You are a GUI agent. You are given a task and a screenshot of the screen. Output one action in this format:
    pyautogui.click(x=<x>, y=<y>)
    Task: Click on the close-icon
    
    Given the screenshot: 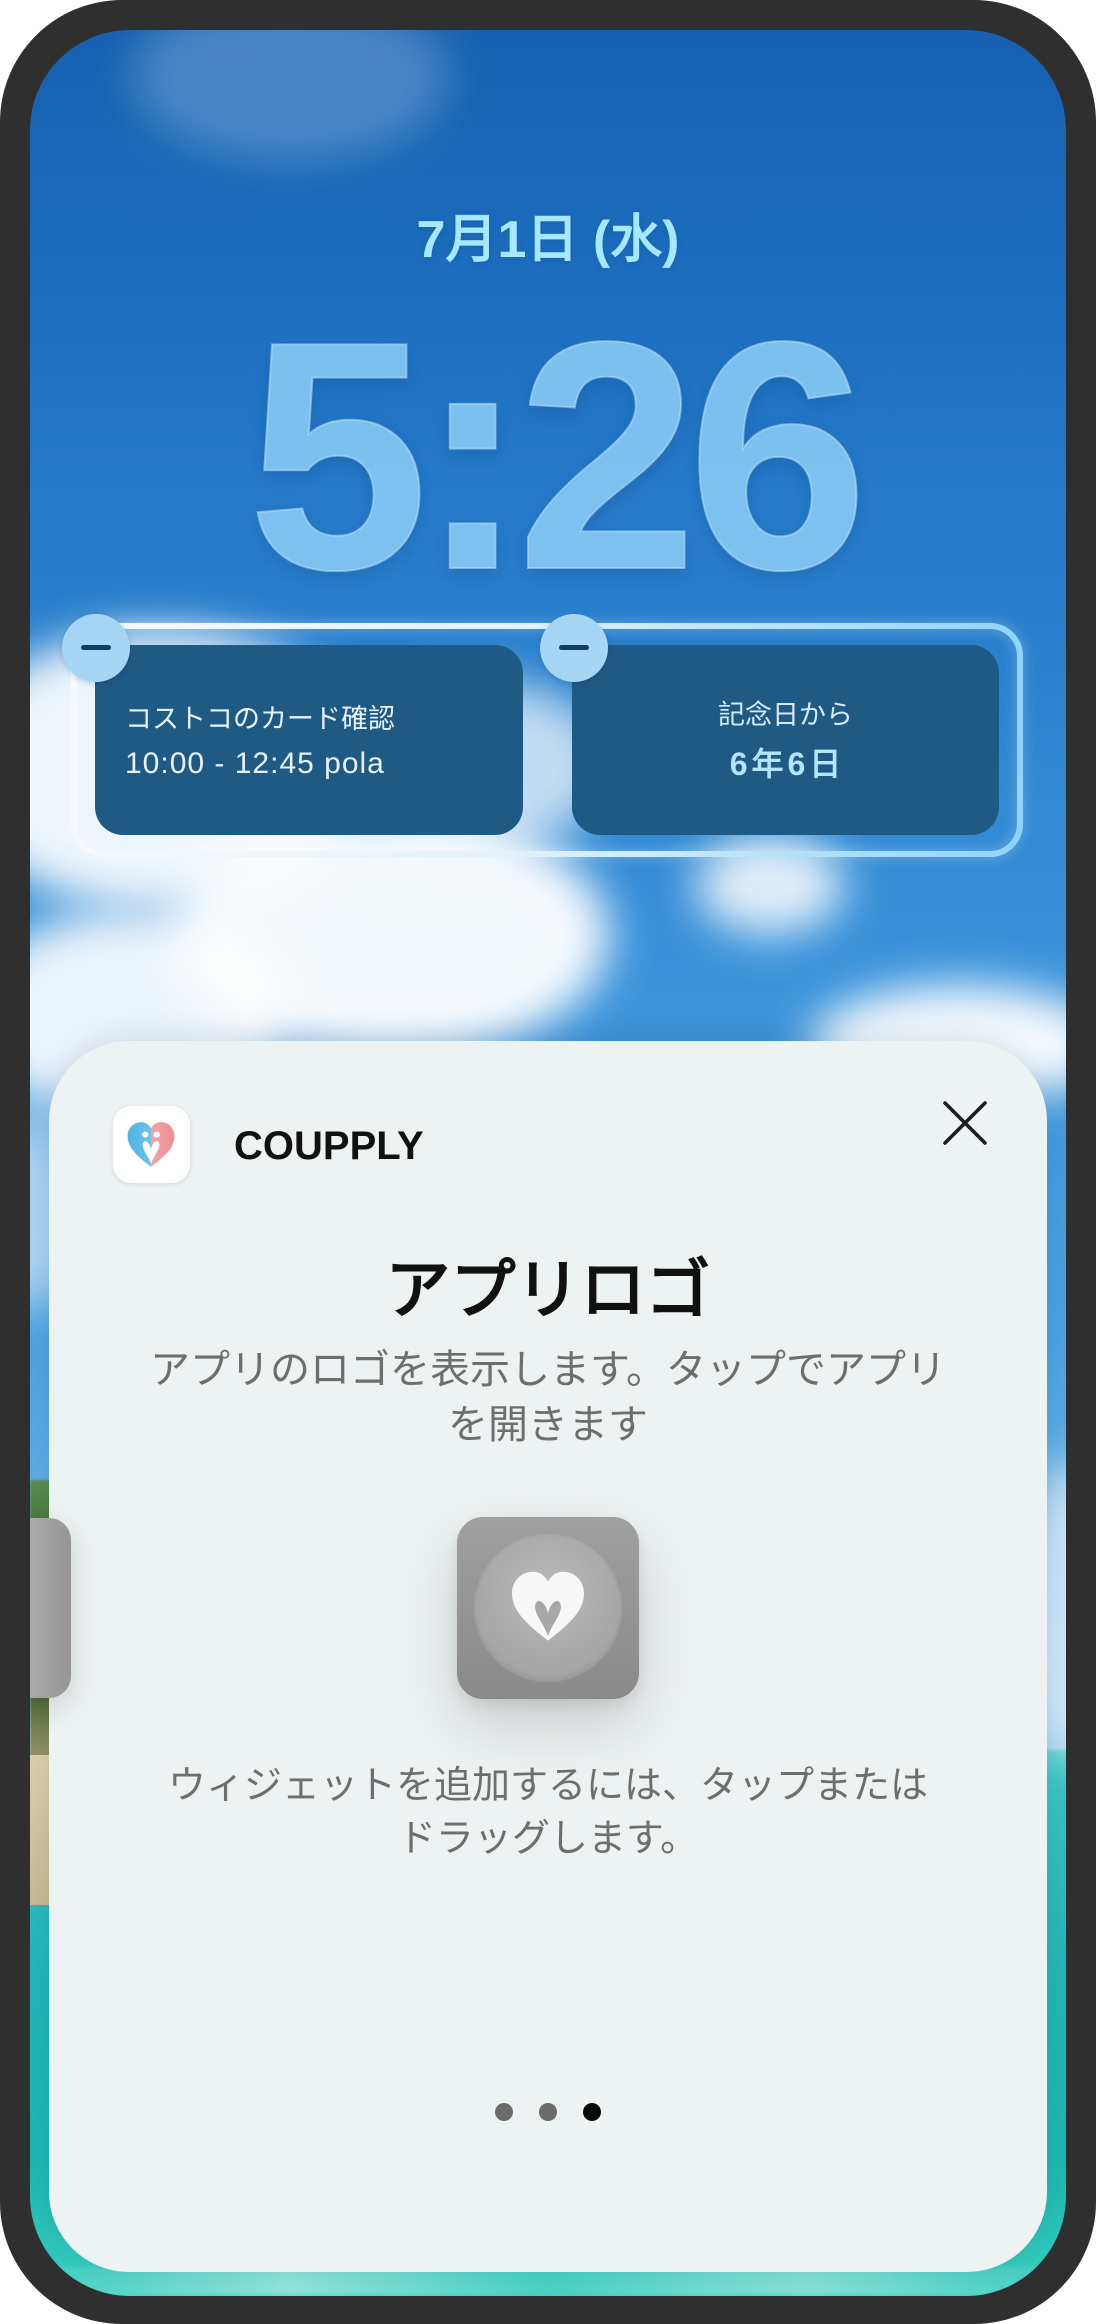 What is the action you would take?
    pyautogui.click(x=965, y=1123)
    